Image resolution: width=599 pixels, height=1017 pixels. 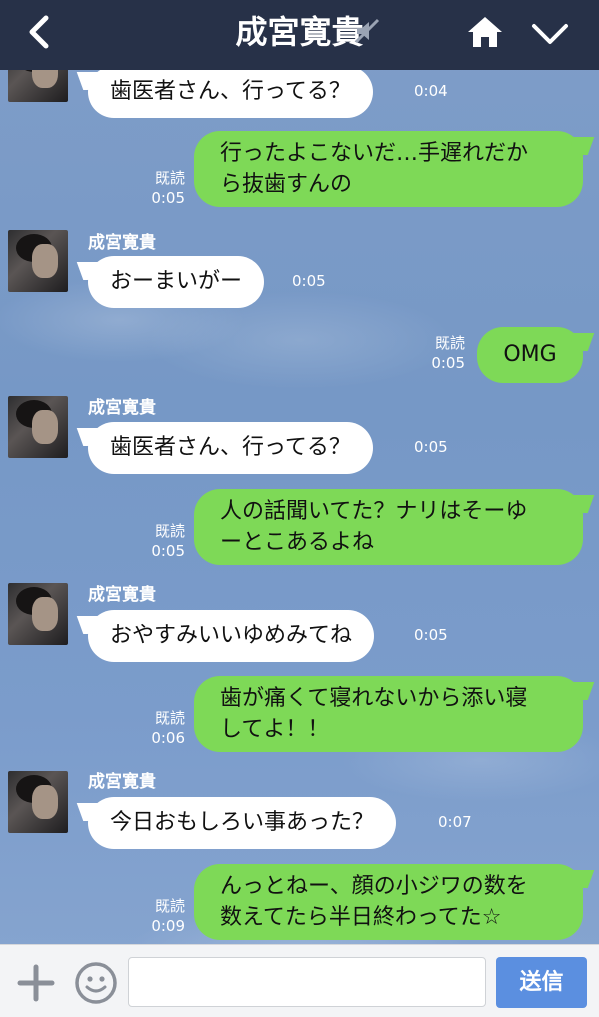 I want to click on emoji-button, so click(x=96, y=983).